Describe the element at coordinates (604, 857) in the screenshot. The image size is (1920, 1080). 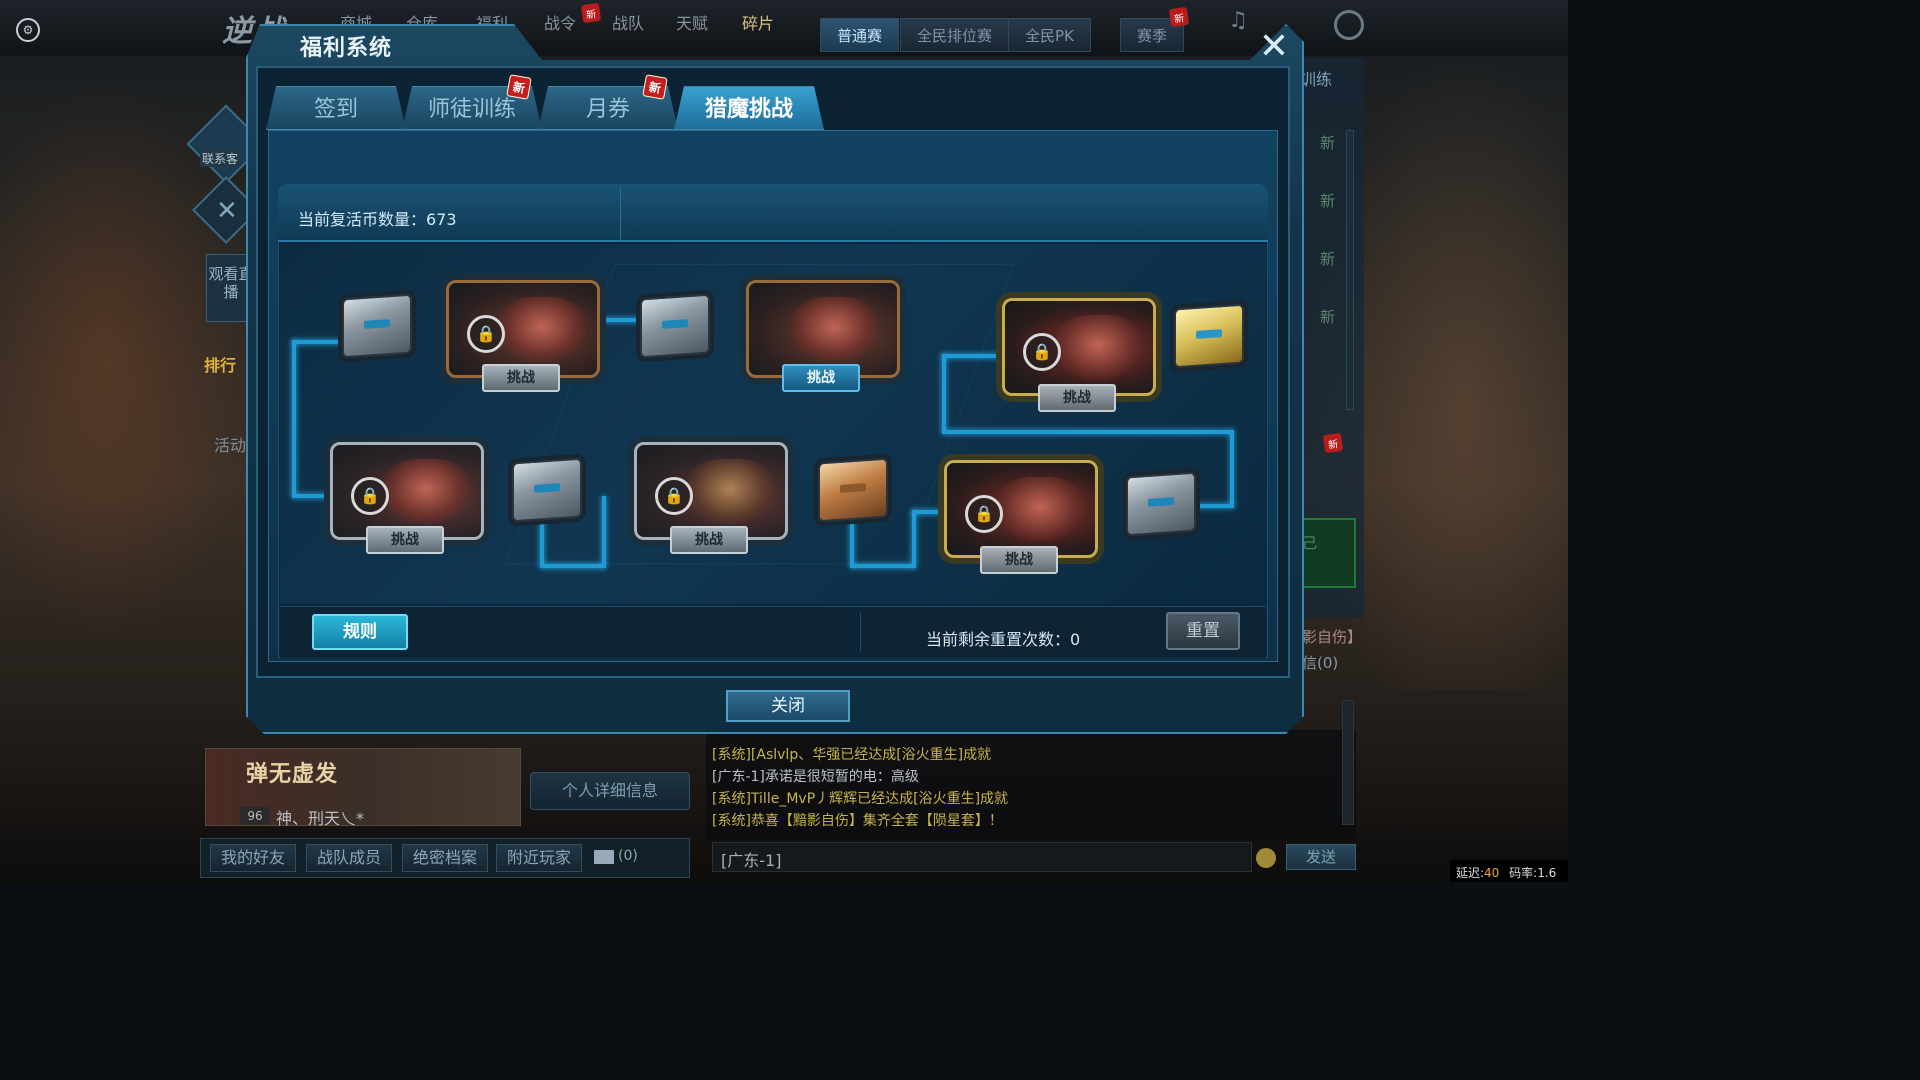
I see `mail-icon` at that location.